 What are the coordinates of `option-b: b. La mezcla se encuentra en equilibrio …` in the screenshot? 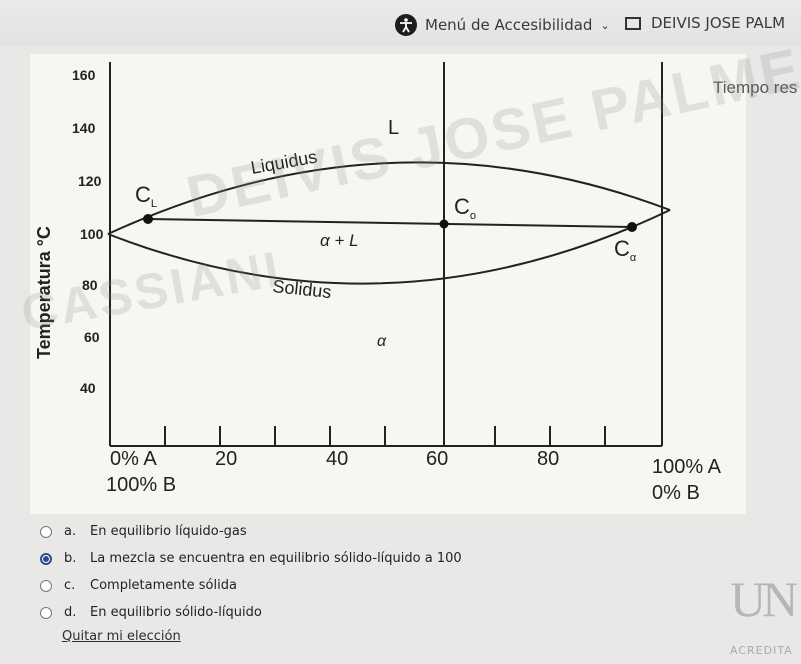 It's located at (251, 558).